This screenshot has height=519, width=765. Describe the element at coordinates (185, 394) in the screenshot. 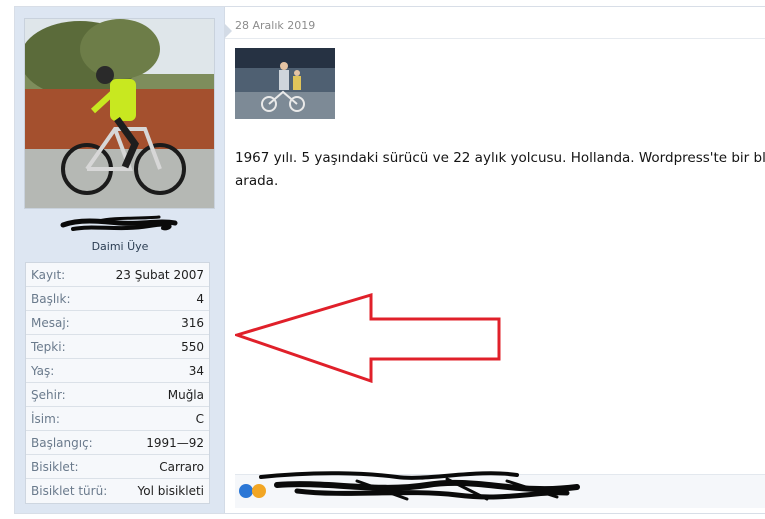

I see `stat-value: Muğla` at that location.